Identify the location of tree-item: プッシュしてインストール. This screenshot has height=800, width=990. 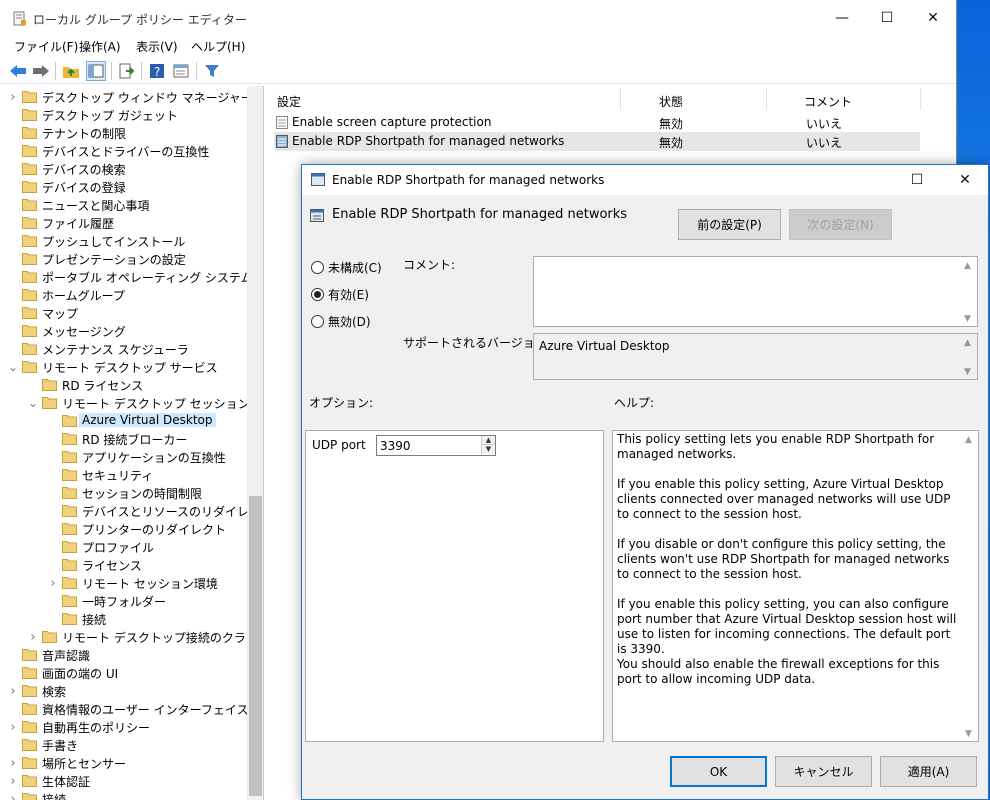
(123, 241).